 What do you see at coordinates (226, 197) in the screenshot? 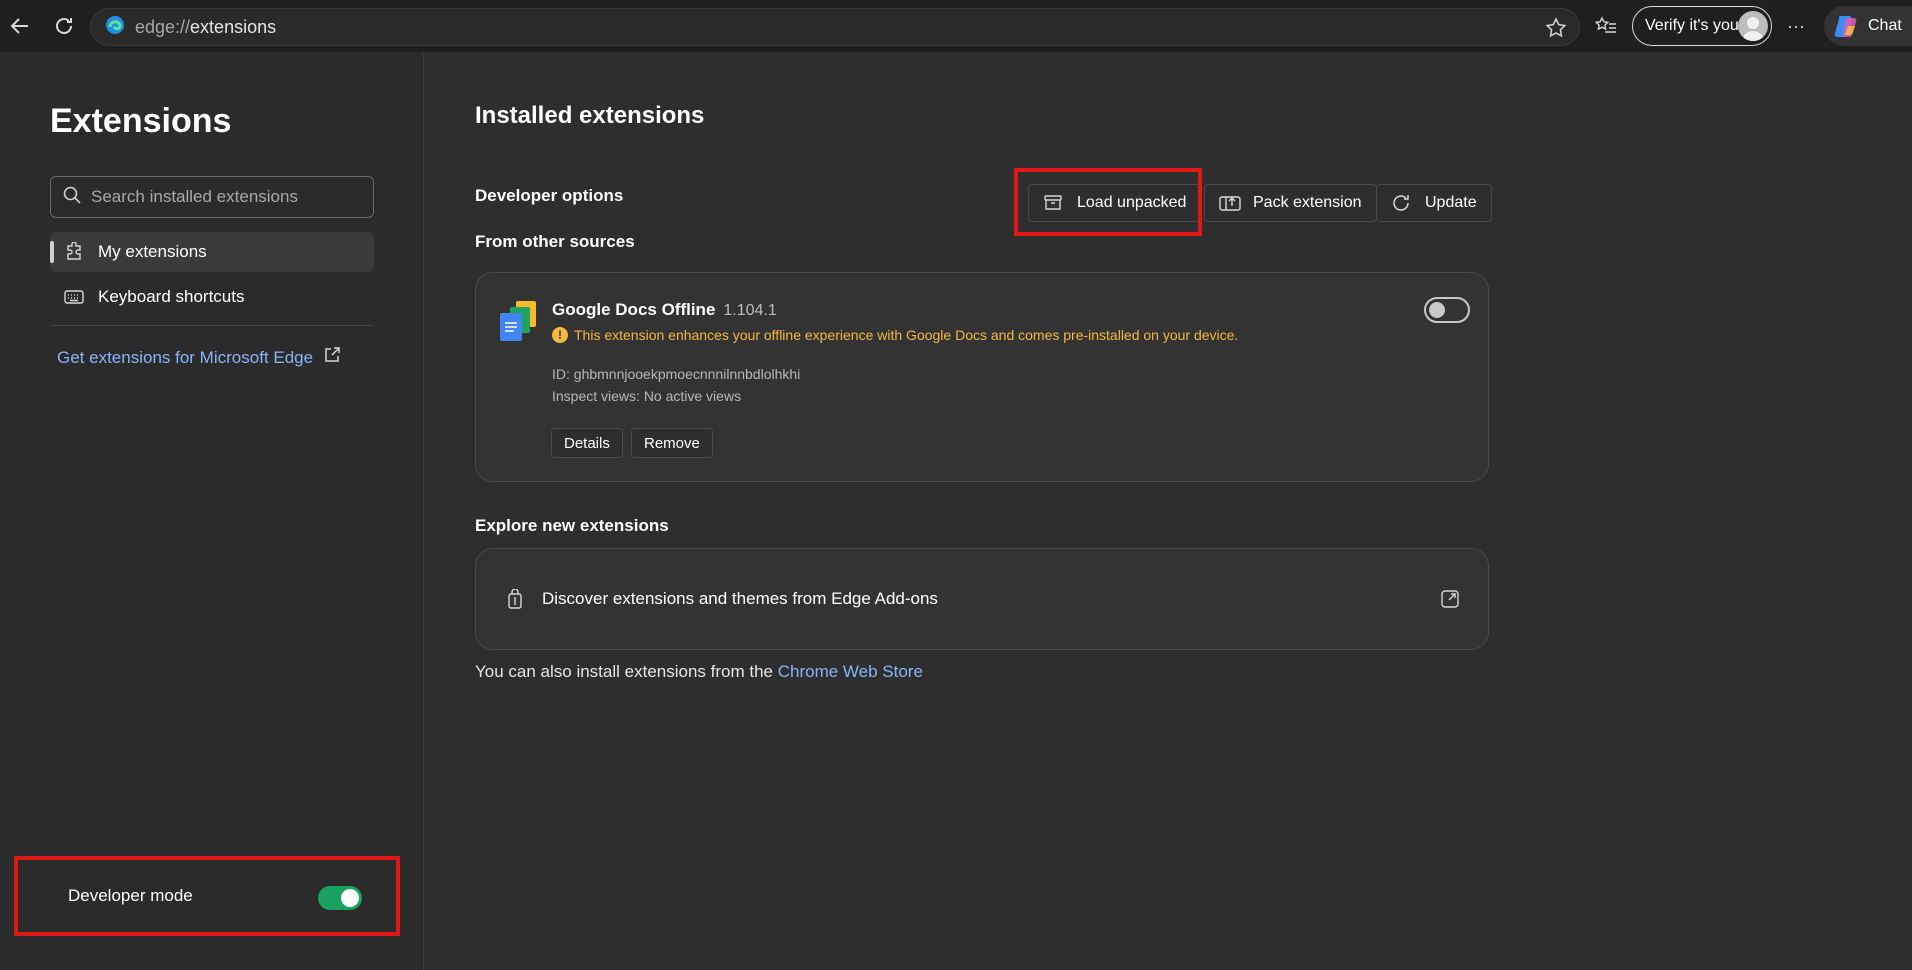
I see `search-input` at bounding box center [226, 197].